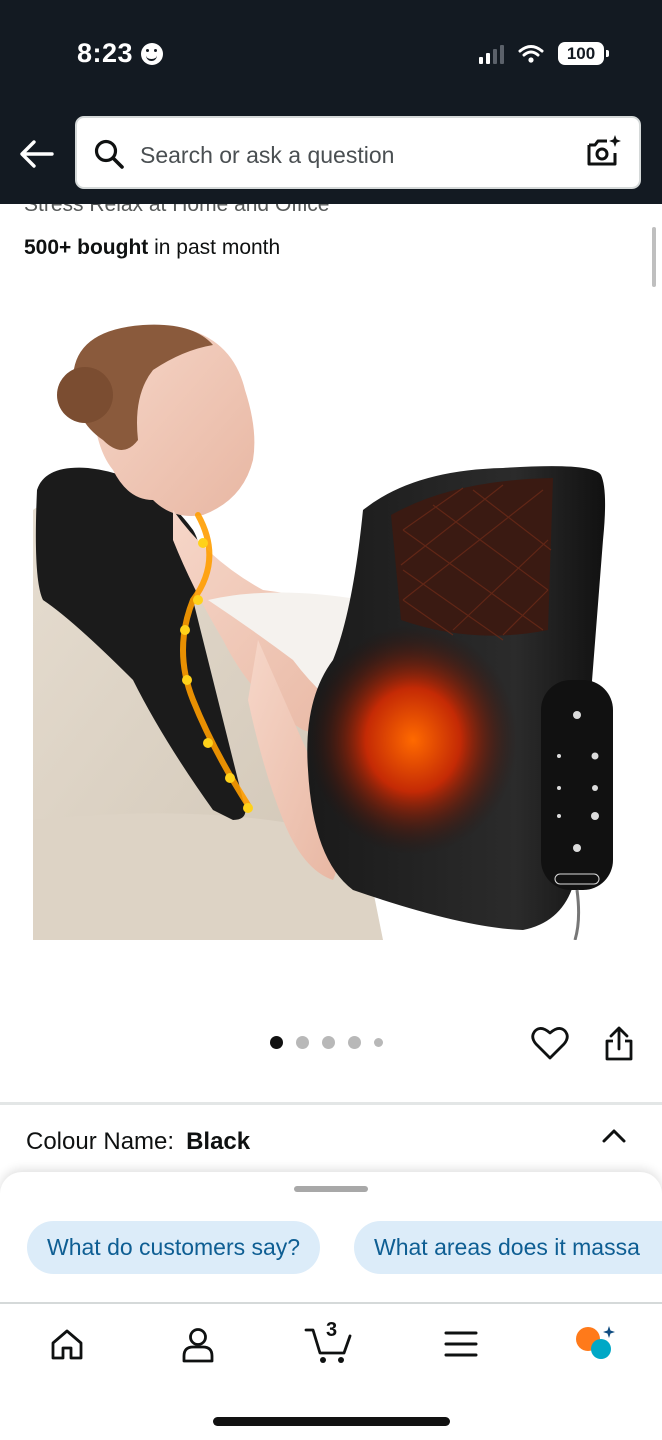 This screenshot has width=662, height=1440. What do you see at coordinates (67, 1344) in the screenshot?
I see `home-icon` at bounding box center [67, 1344].